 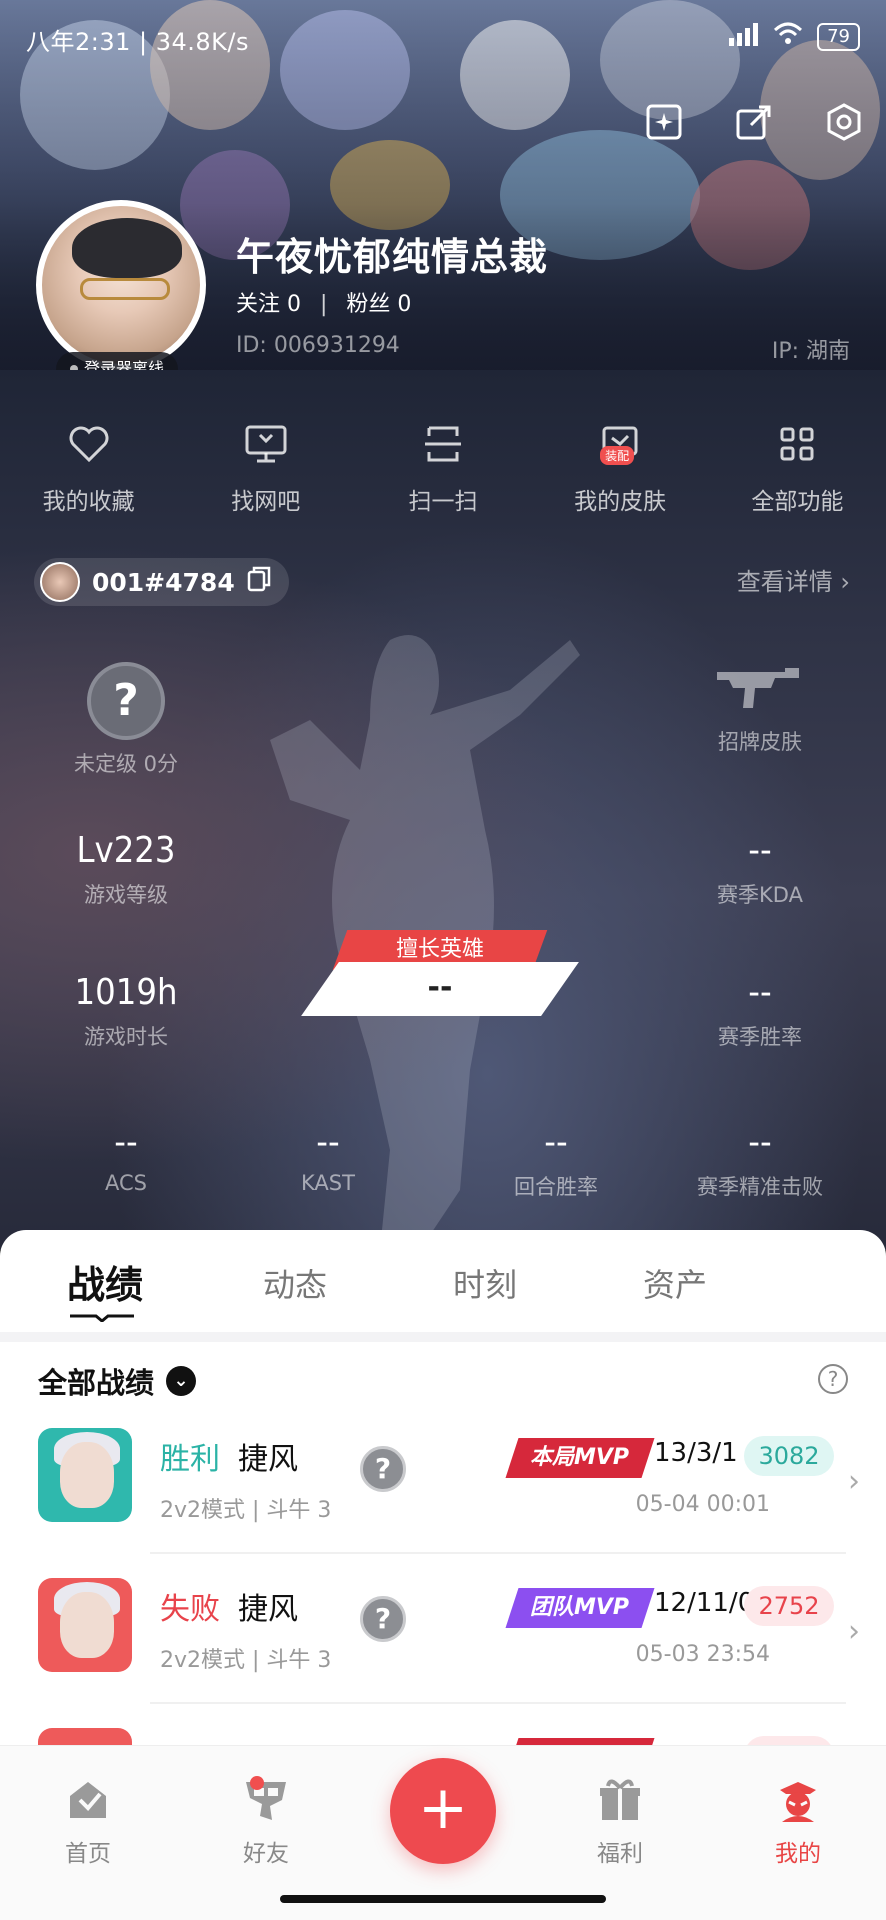 What do you see at coordinates (126, 1010) in the screenshot?
I see `hours-stat: 1019h 游戏时长` at bounding box center [126, 1010].